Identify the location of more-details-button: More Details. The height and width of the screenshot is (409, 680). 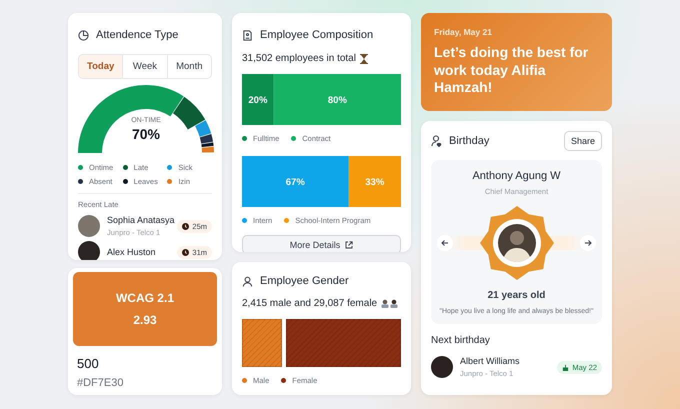
(321, 243).